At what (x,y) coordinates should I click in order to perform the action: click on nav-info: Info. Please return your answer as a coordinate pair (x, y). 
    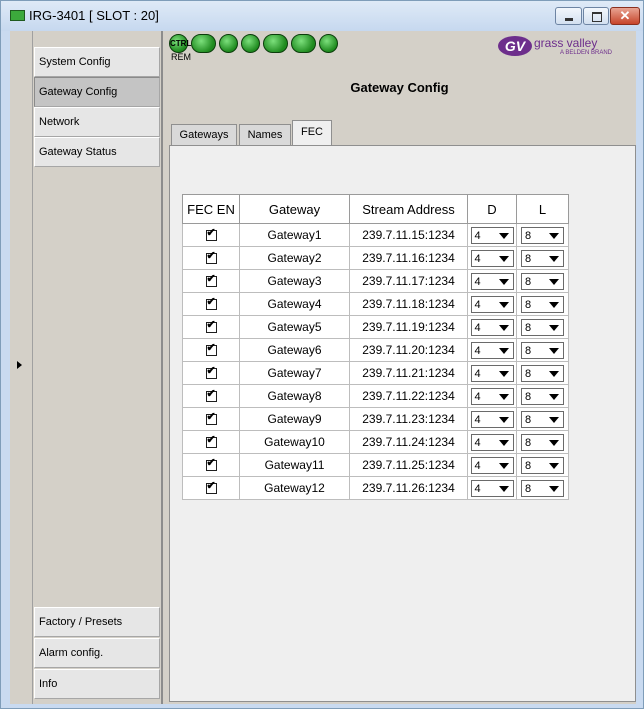
    Looking at the image, I should click on (97, 684).